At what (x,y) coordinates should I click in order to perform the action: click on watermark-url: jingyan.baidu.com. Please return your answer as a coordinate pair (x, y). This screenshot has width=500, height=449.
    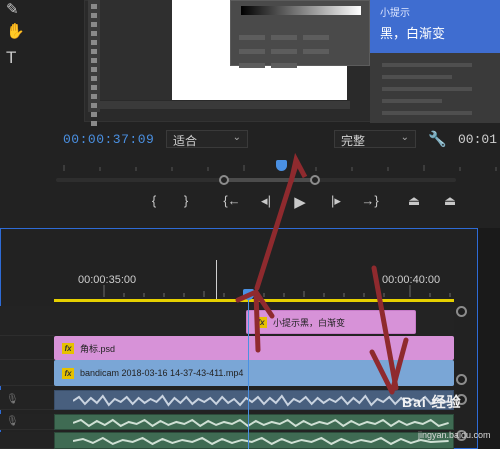
    Looking at the image, I should click on (454, 435).